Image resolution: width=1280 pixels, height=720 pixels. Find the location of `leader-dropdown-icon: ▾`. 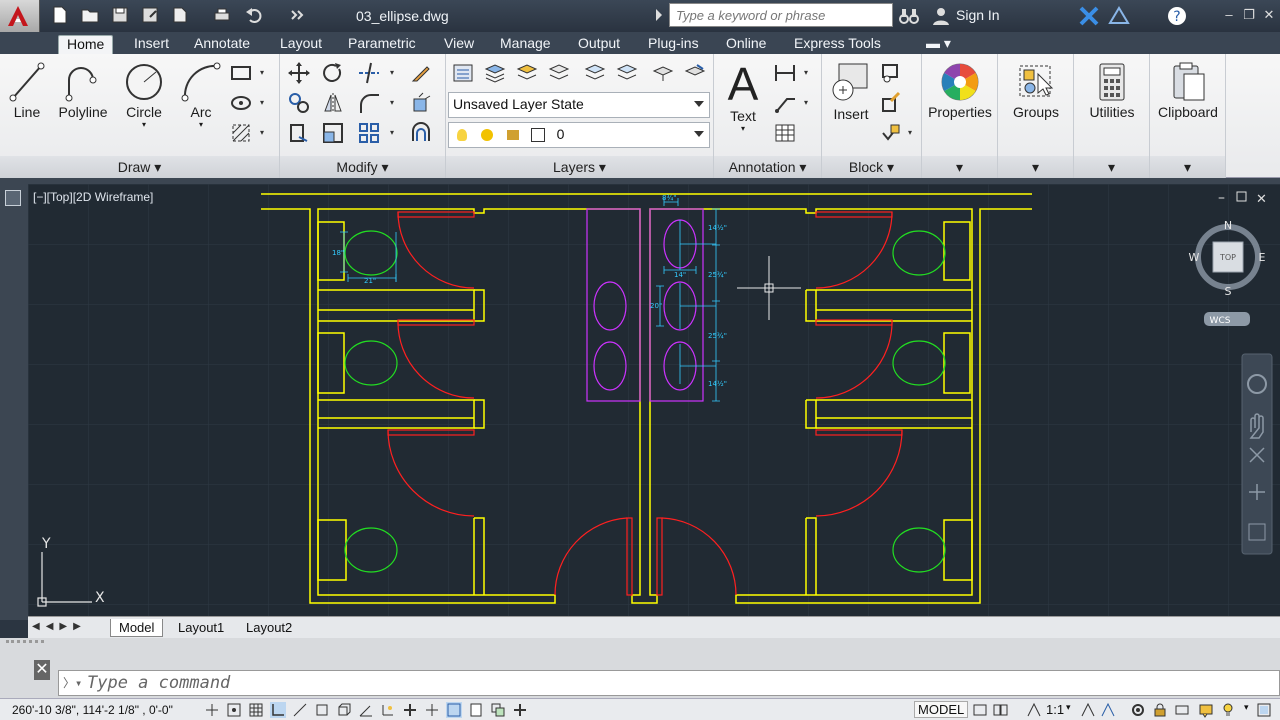

leader-dropdown-icon: ▾ is located at coordinates (808, 102).